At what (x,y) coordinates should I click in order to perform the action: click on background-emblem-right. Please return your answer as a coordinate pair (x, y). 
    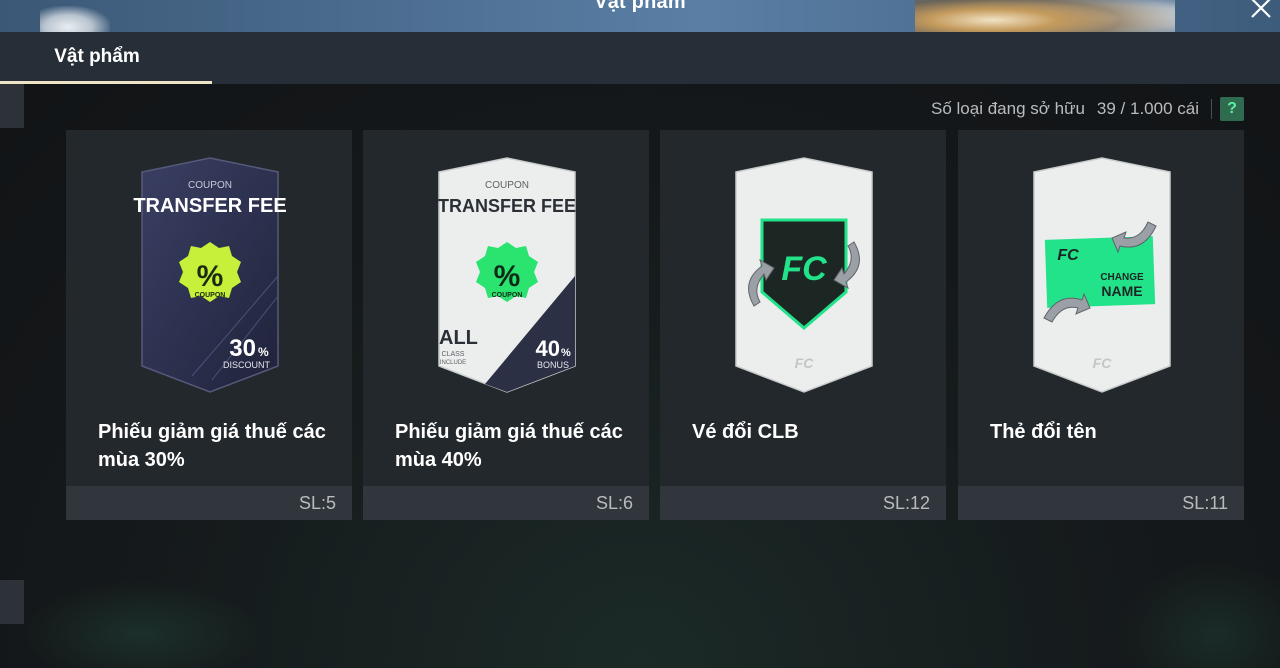
    Looking at the image, I should click on (1200, 614).